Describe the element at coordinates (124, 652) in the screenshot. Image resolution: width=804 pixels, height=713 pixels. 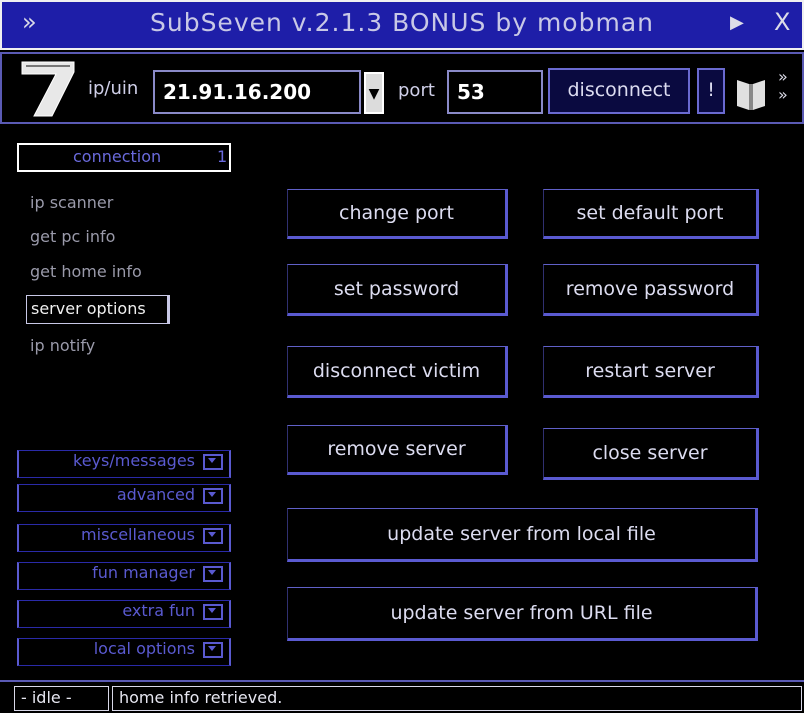
I see `nav-group-local-options: local options` at that location.